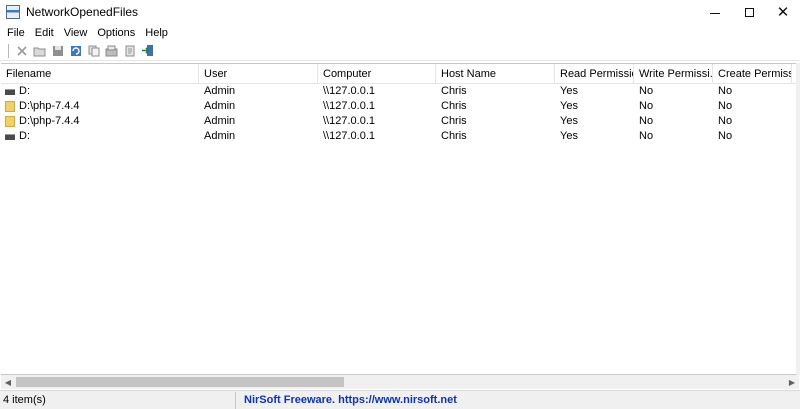 Image resolution: width=800 pixels, height=409 pixels. I want to click on horizontal-scrollbar: ◀ ▶, so click(400, 382).